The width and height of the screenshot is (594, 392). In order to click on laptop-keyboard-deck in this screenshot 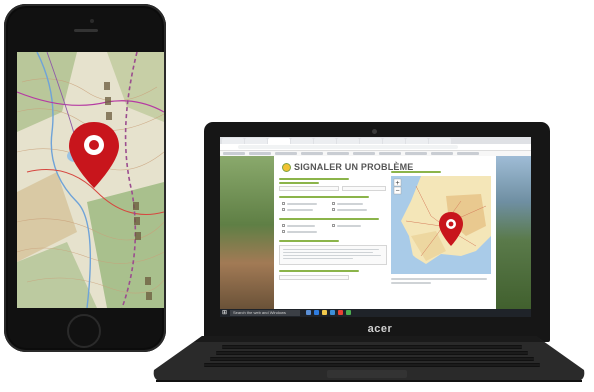, I will do `click(369, 359)`.